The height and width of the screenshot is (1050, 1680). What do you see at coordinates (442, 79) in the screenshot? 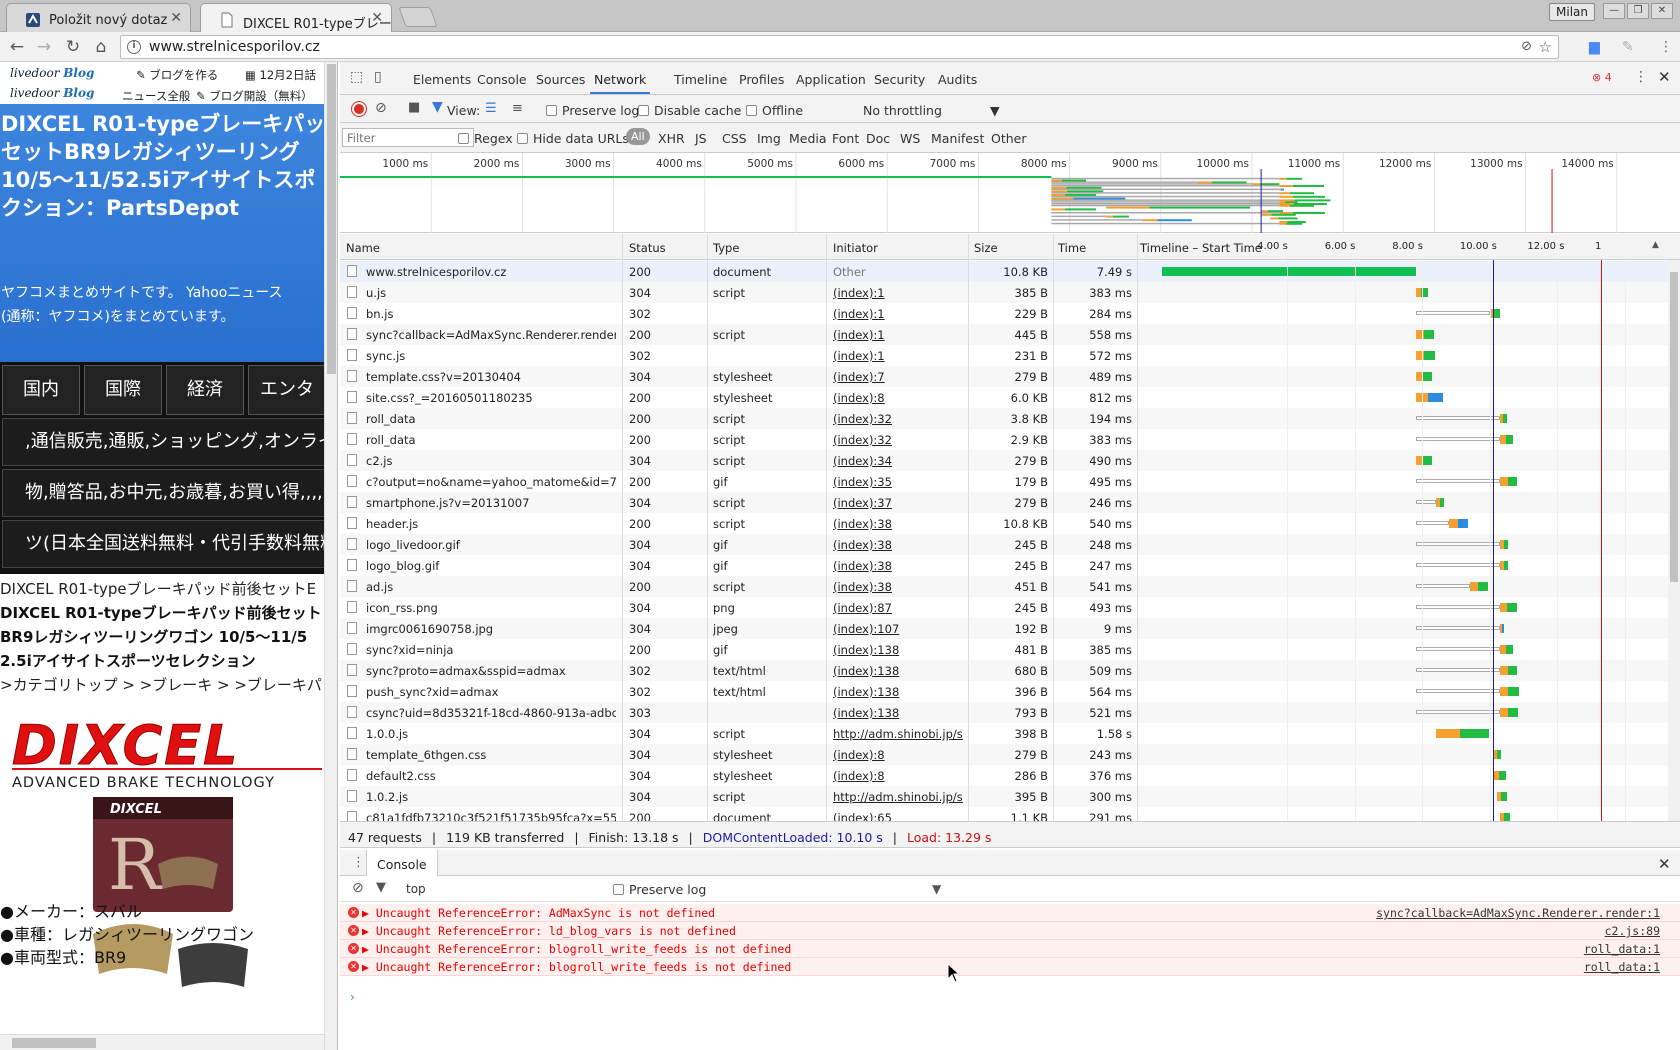
I see `tab-elements: Elements` at bounding box center [442, 79].